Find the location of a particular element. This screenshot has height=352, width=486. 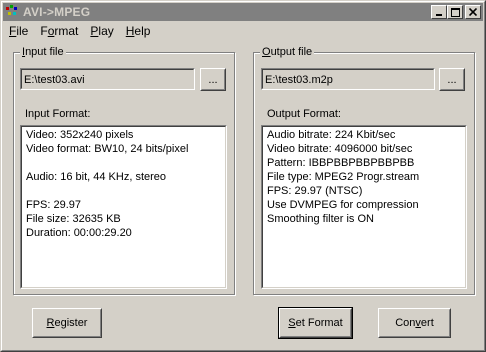

menu-file: File is located at coordinates (18, 31).